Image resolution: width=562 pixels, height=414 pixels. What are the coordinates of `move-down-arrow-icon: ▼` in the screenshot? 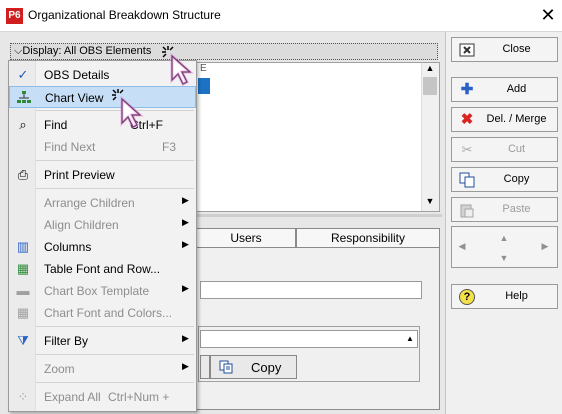 It's located at (504, 258).